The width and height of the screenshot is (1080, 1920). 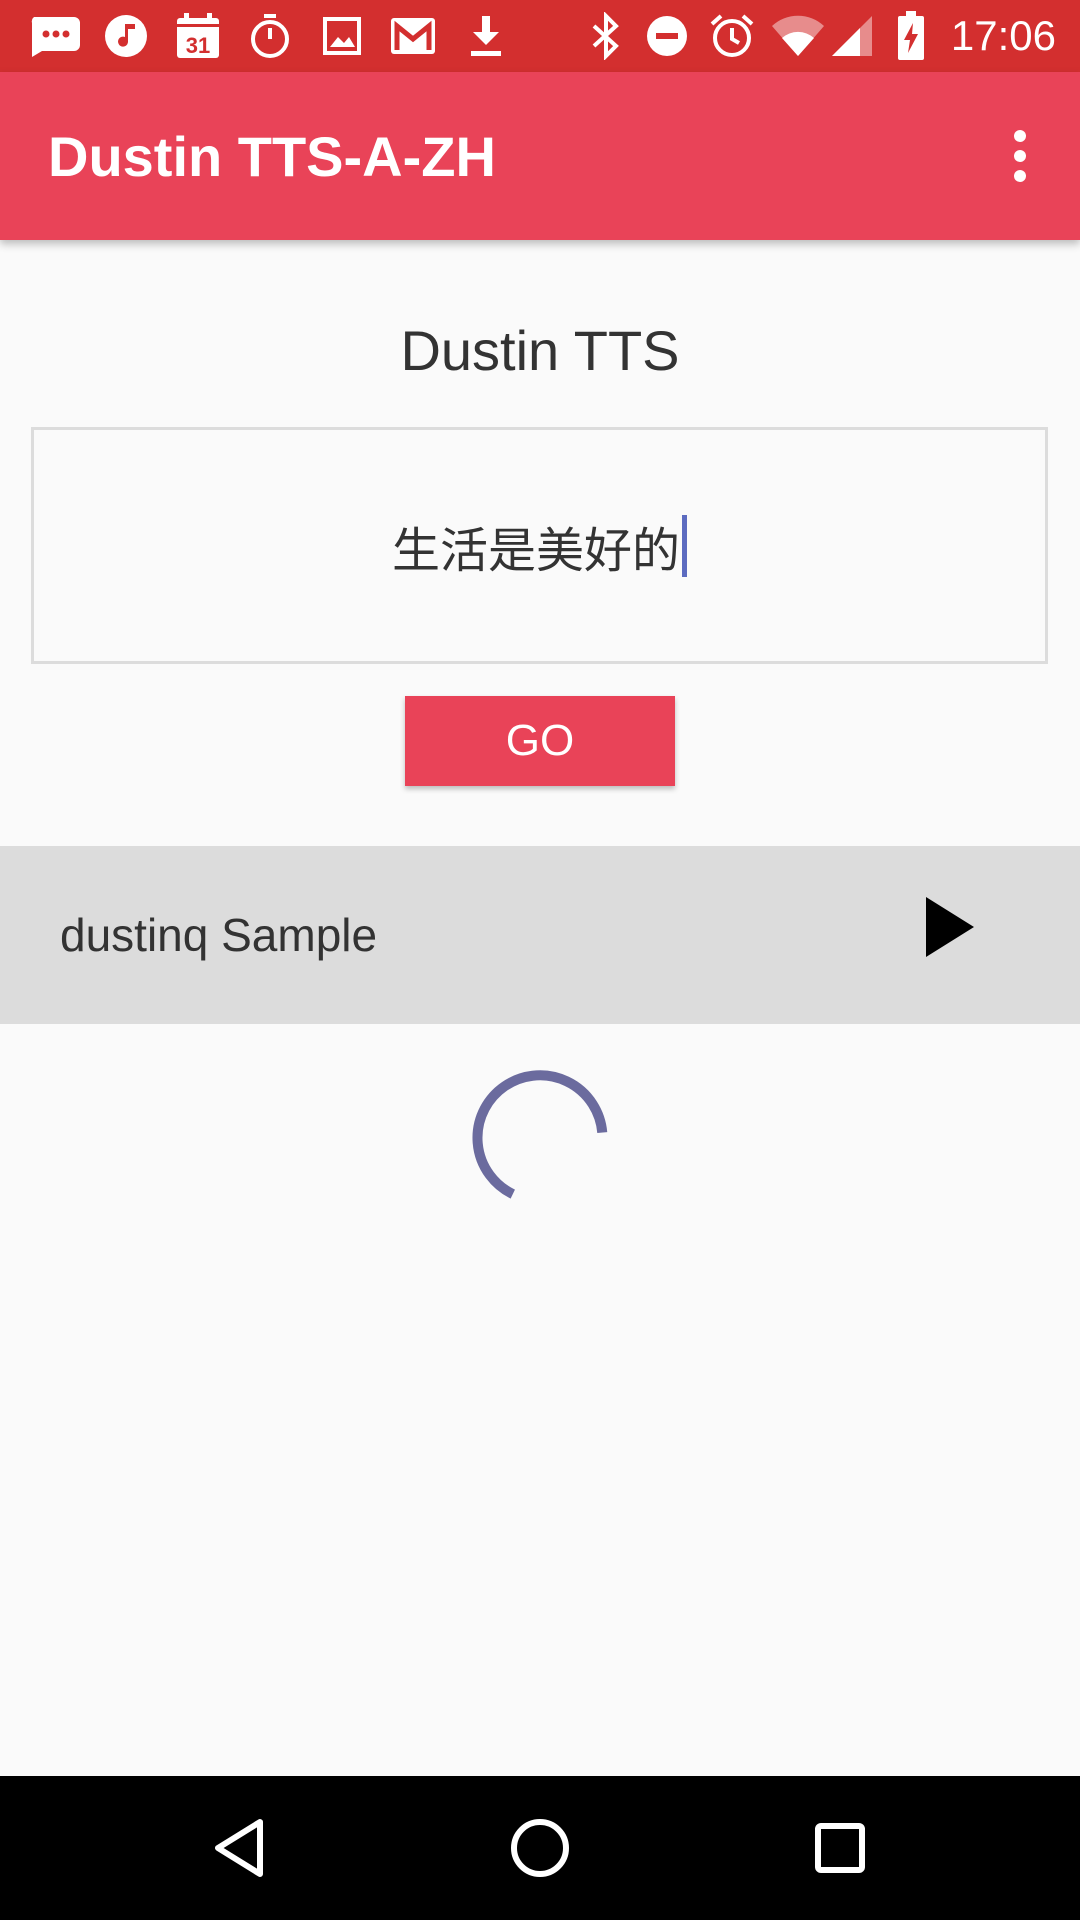 I want to click on more-options-button, so click(x=1020, y=156).